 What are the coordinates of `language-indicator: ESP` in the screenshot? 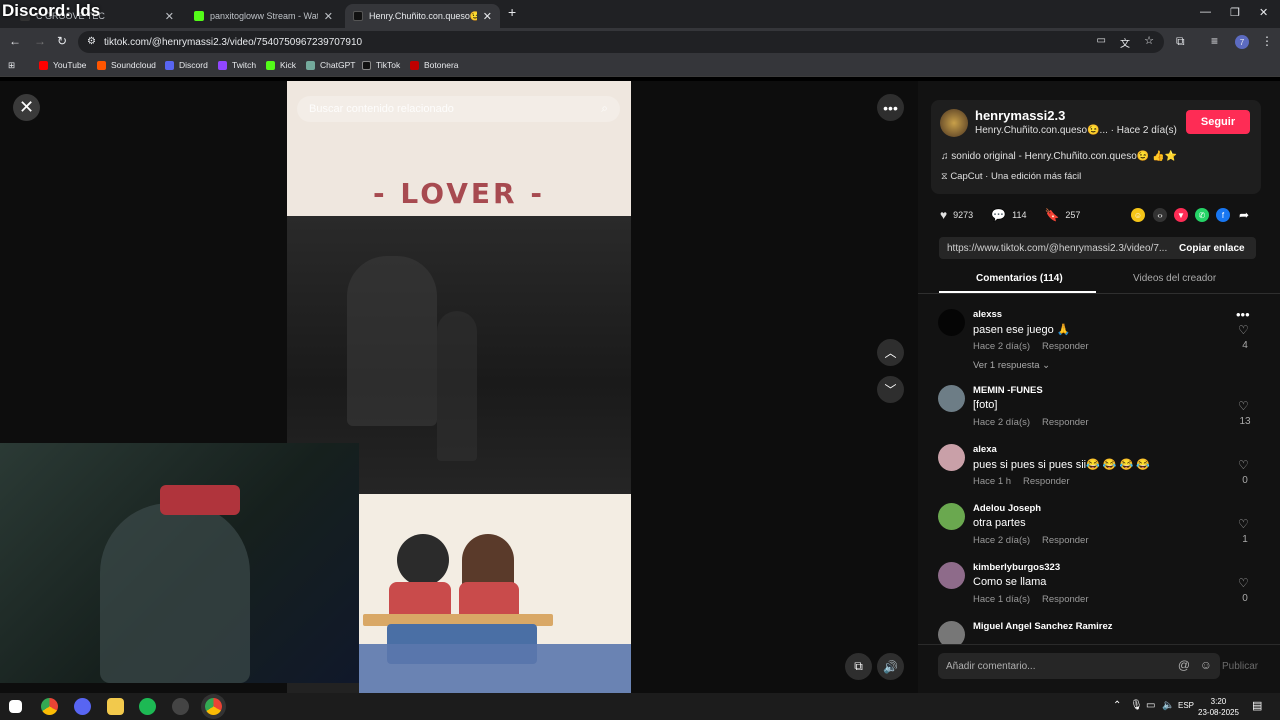 It's located at (1186, 705).